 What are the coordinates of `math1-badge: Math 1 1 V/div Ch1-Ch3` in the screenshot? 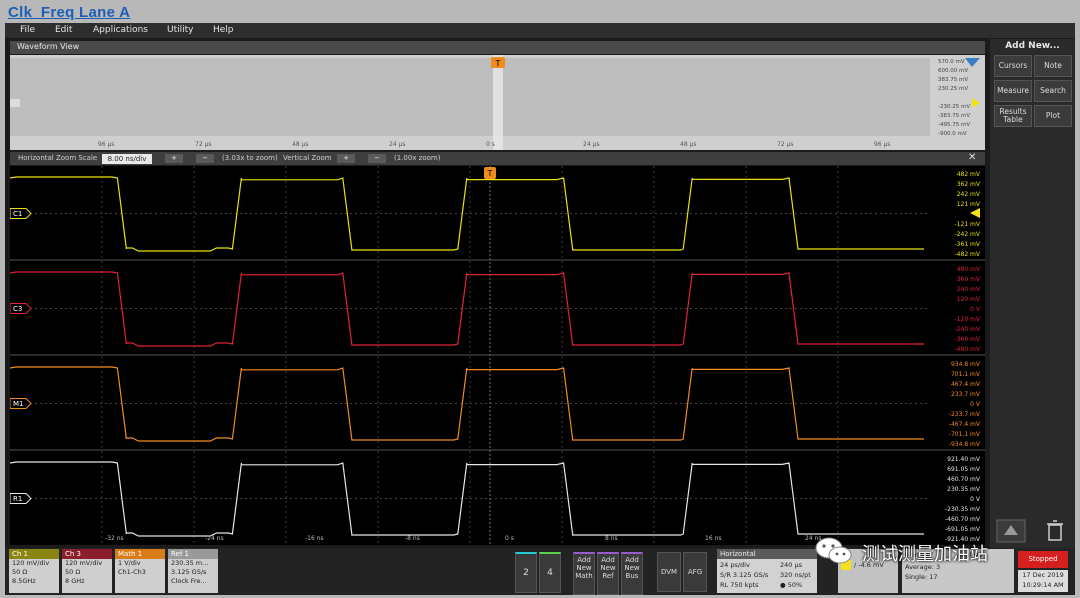 It's located at (140, 571).